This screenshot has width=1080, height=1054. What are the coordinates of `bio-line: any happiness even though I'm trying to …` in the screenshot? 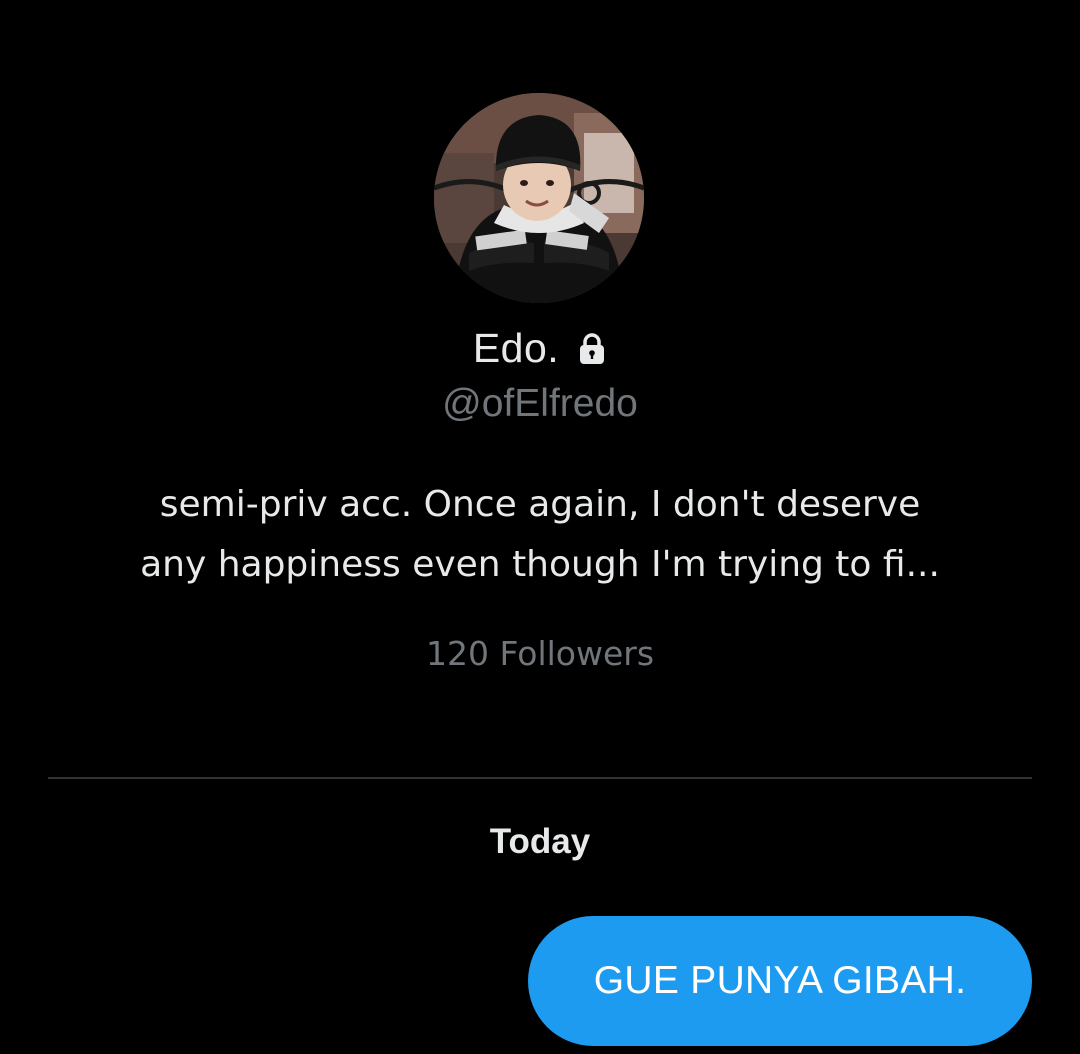 It's located at (540, 564).